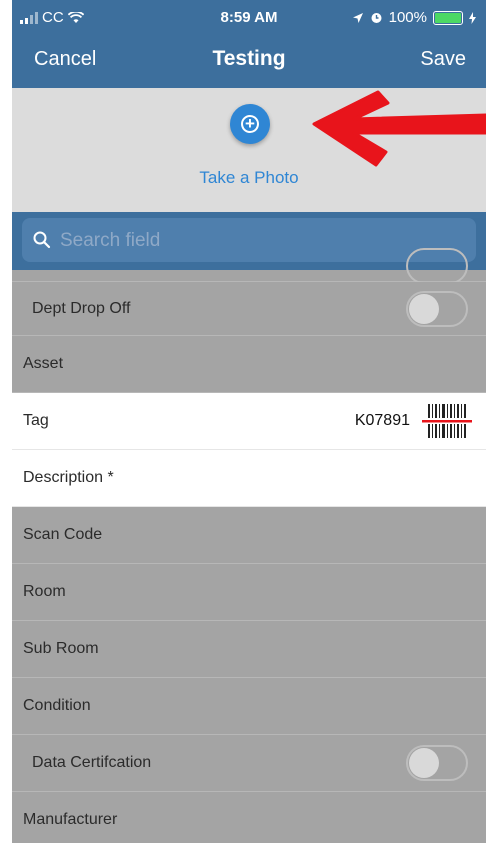  What do you see at coordinates (249, 706) in the screenshot?
I see `field-condition: Condition` at bounding box center [249, 706].